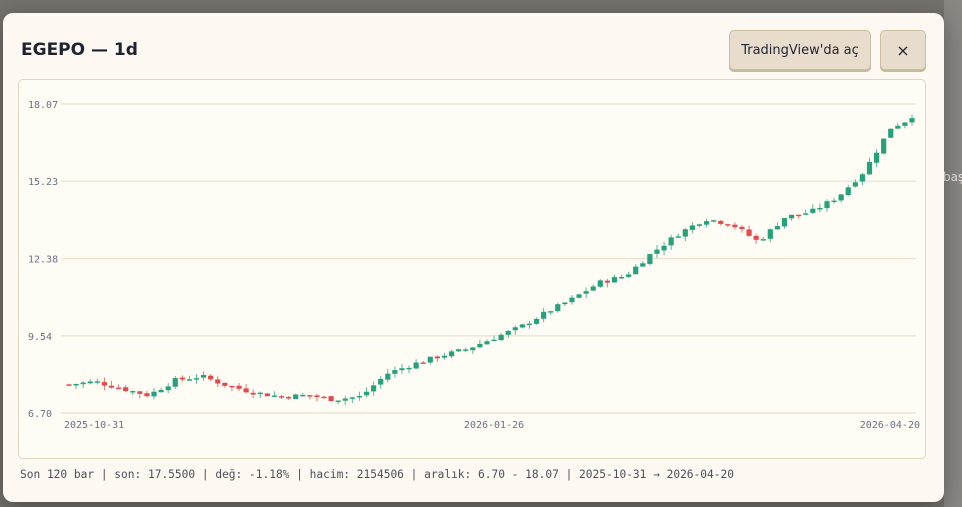 This screenshot has height=507, width=962. Describe the element at coordinates (952, 177) in the screenshot. I see `background-text-fragment: başl` at that location.